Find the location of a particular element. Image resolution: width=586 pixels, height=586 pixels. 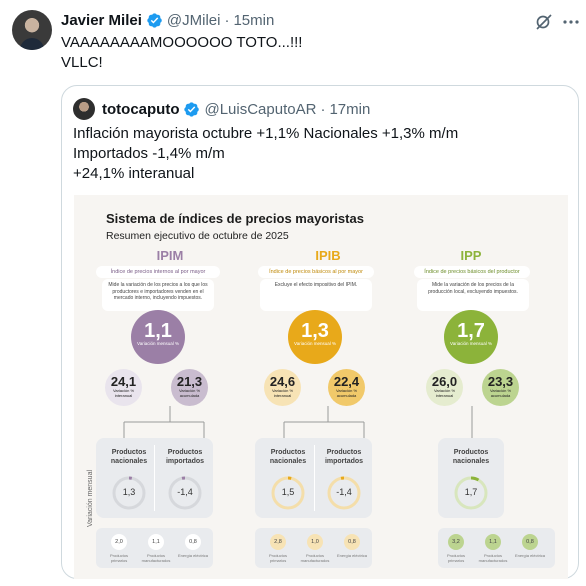

quoted-tweet-header: totocaputo @LuisCaputoAR · 17min is located at coordinates (221, 109).